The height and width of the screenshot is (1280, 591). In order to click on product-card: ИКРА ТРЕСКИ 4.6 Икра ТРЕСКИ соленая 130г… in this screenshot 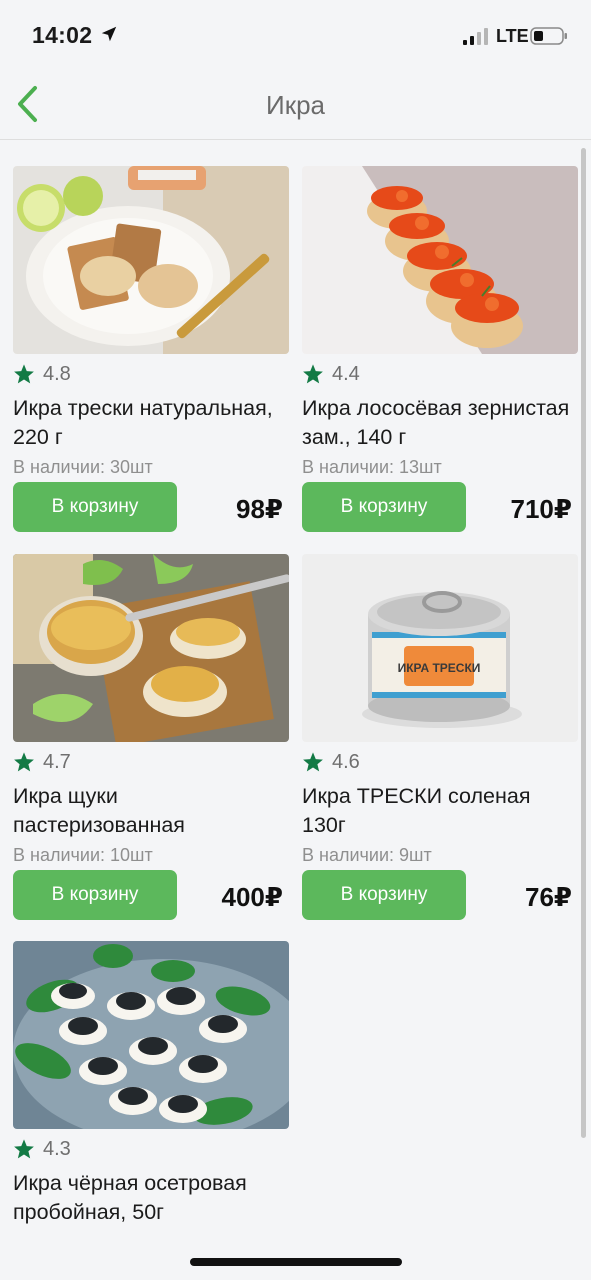, I will do `click(441, 737)`.